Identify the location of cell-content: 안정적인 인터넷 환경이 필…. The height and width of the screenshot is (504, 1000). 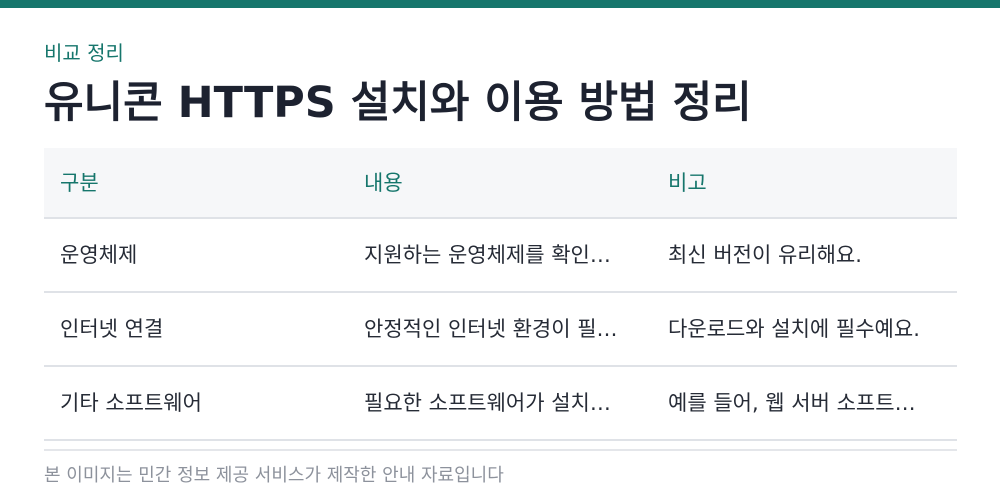
(491, 329).